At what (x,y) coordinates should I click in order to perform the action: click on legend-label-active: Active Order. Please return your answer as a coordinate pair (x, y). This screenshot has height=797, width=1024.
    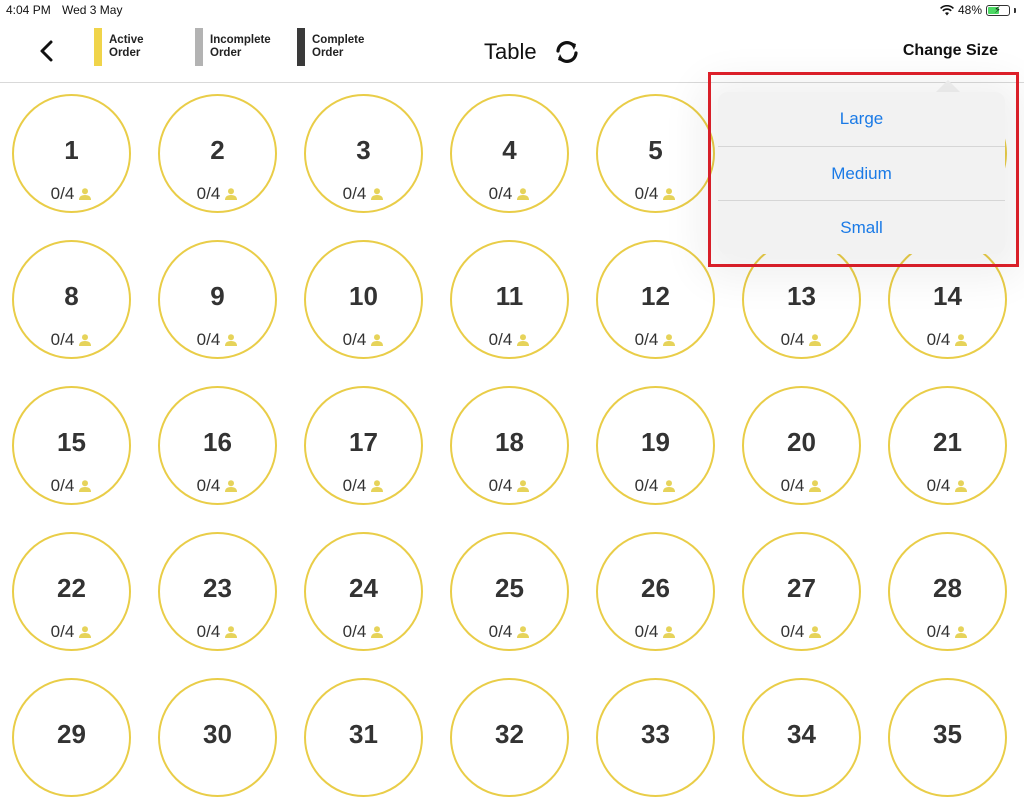
    Looking at the image, I should click on (126, 46).